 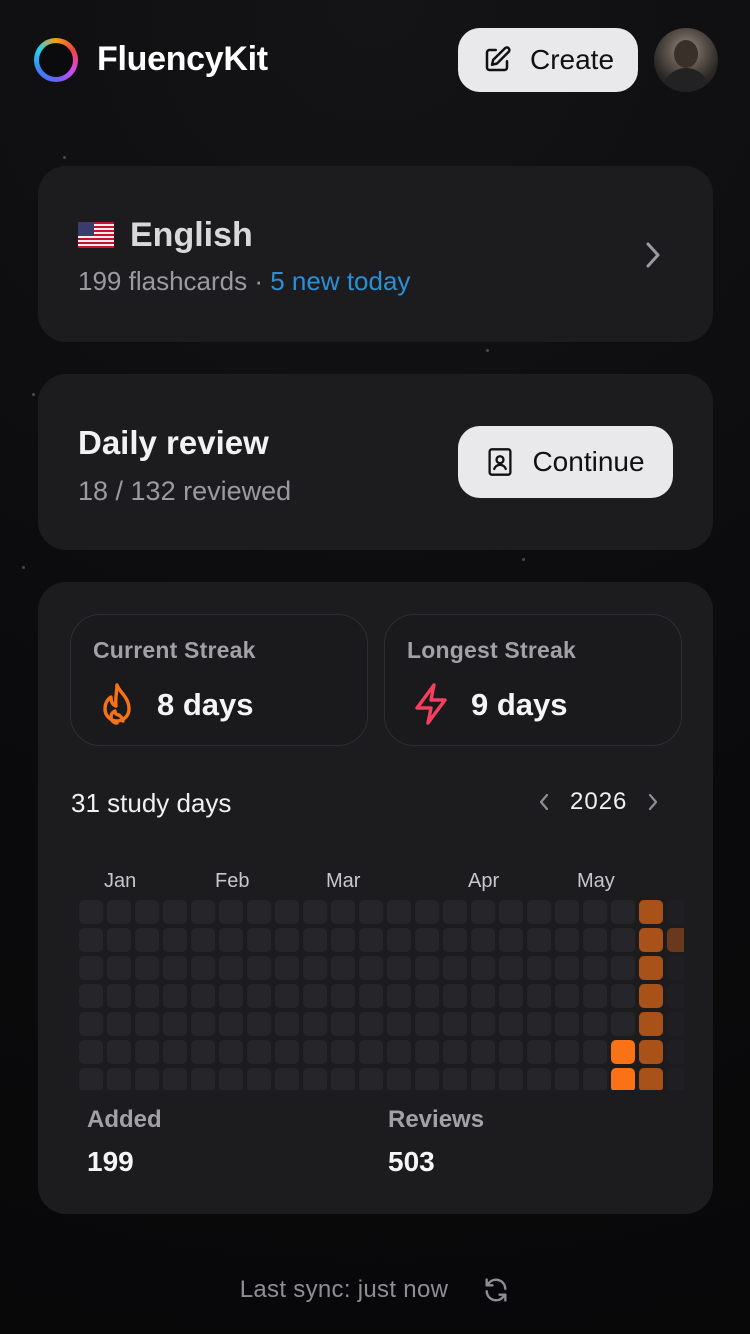 I want to click on chevron-right-icon, so click(x=653, y=802).